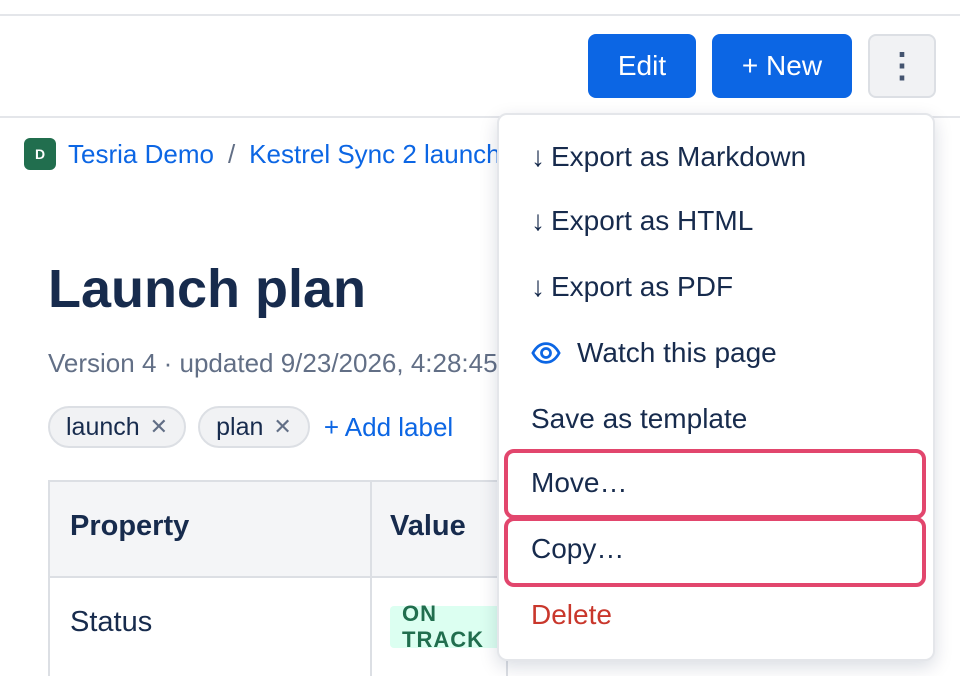  Describe the element at coordinates (546, 353) in the screenshot. I see `eye-icon` at that location.